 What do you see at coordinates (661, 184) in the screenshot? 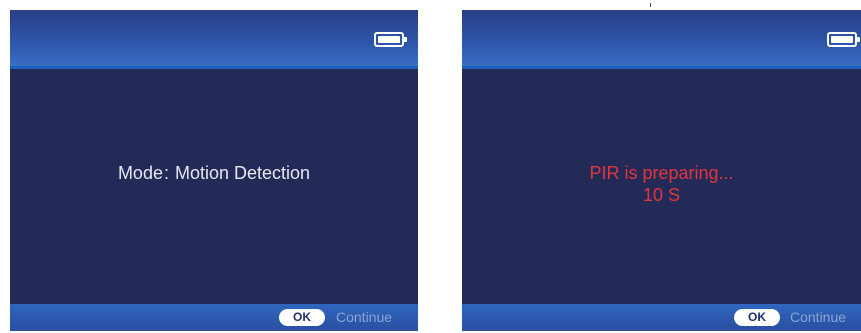
I see `pir-status-message: PIR is preparing... 10 S` at bounding box center [661, 184].